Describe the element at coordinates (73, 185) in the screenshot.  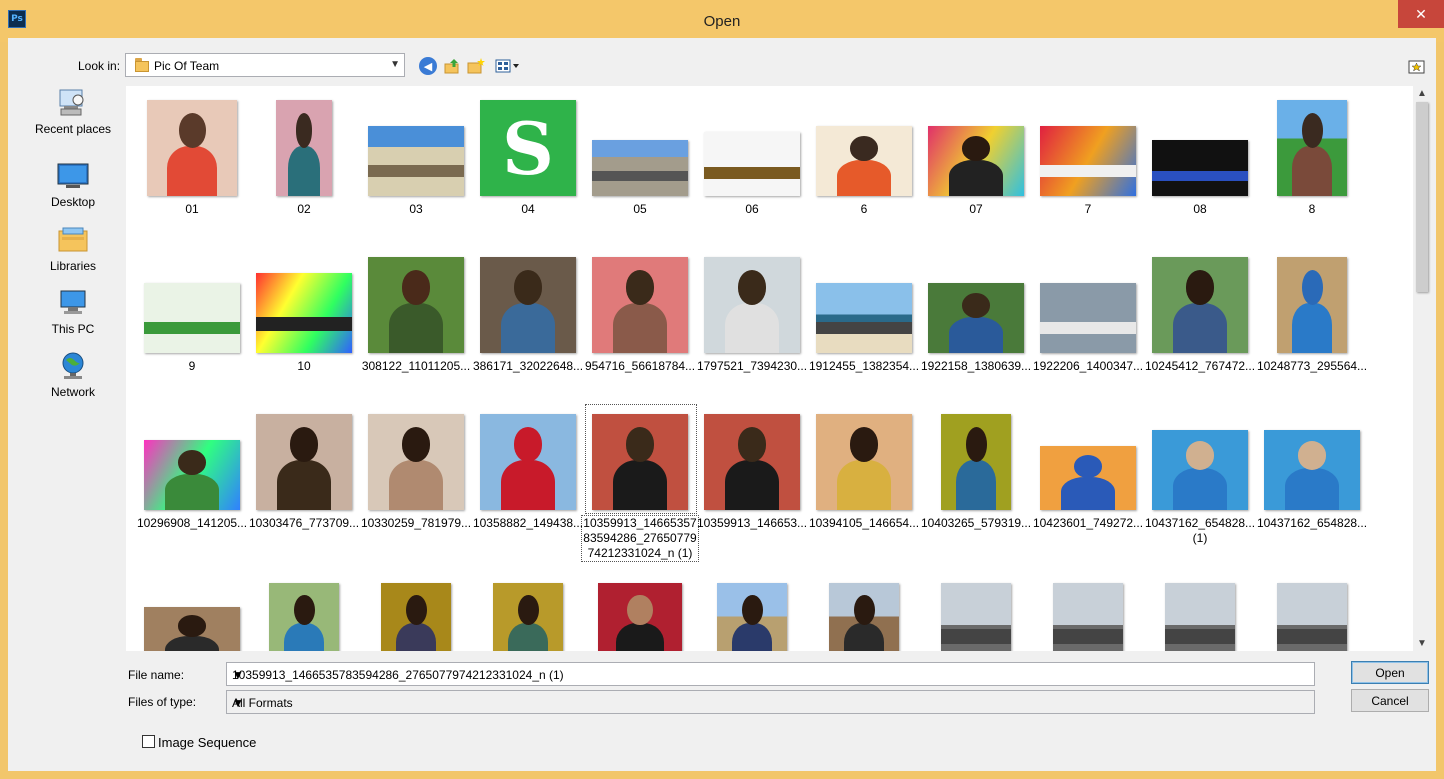
I see `place-desktop: Desktop` at that location.